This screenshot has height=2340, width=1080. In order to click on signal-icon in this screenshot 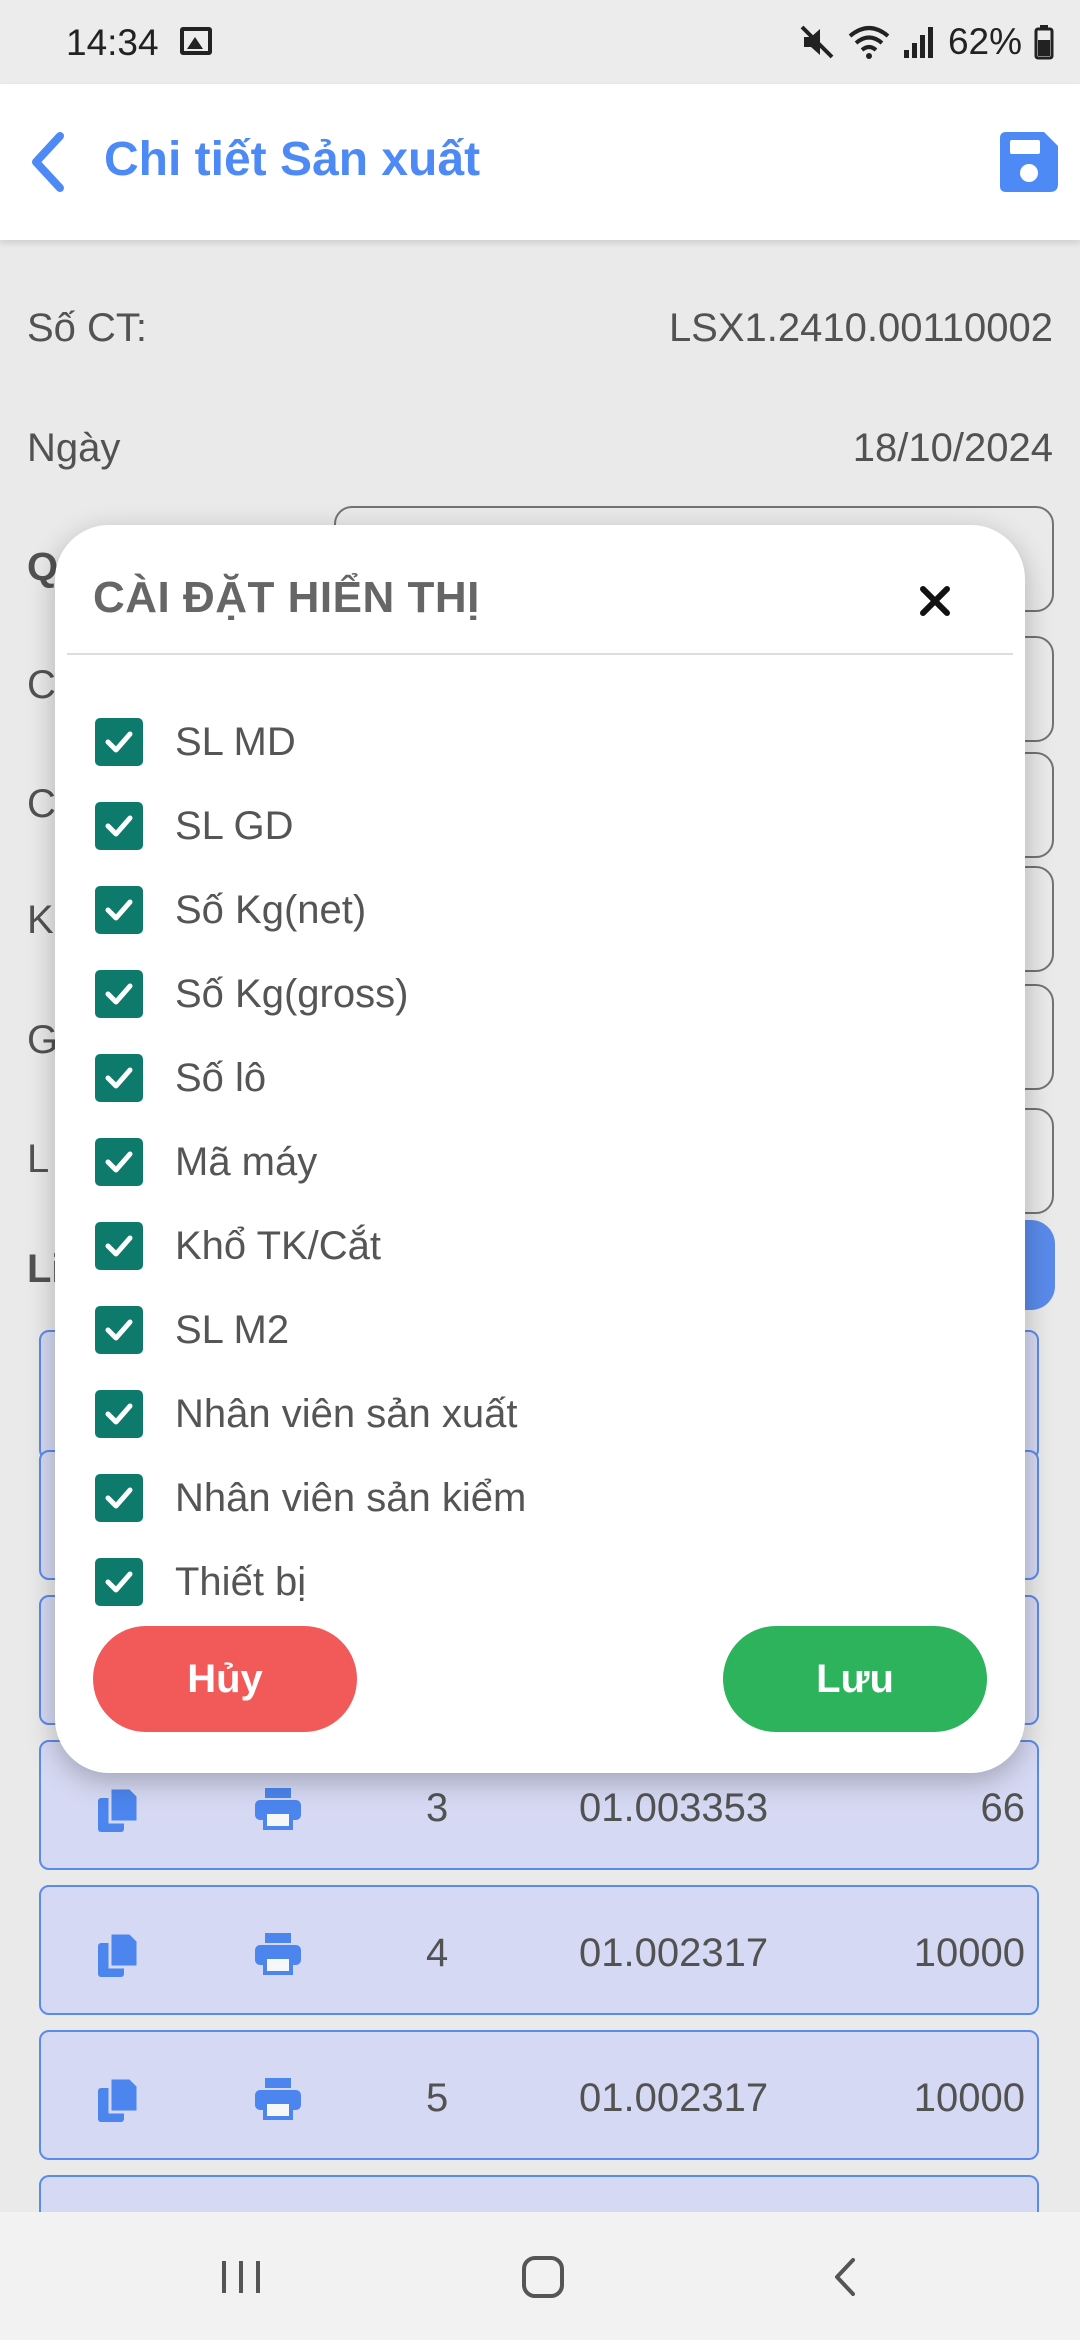, I will do `click(918, 42)`.